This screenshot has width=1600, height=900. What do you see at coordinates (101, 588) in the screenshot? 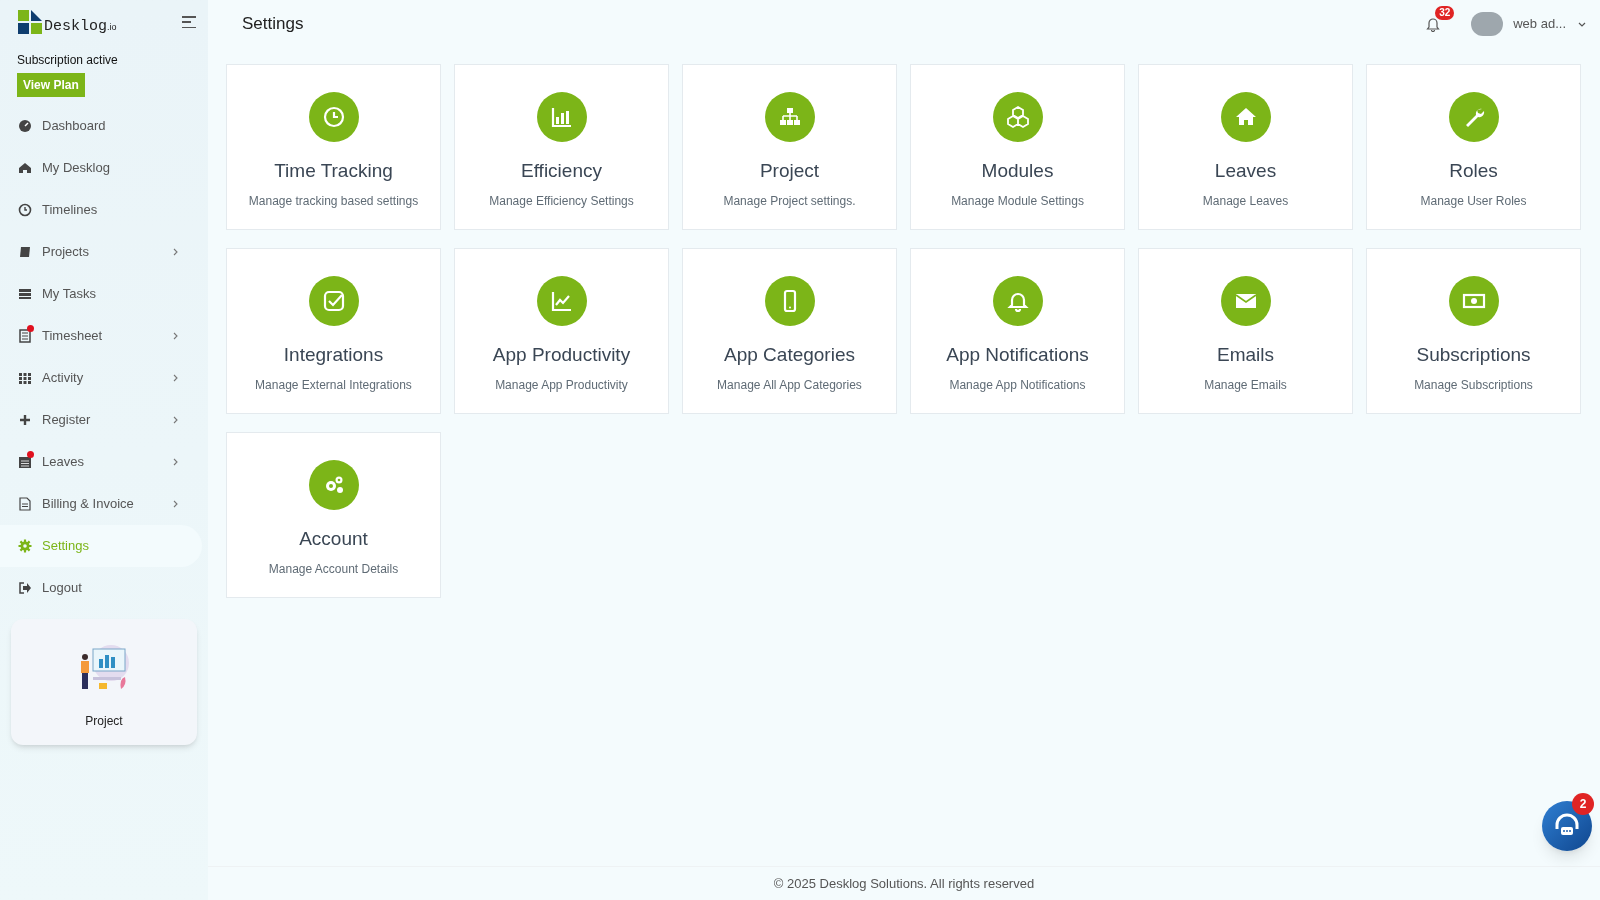
I see `sidebar-item: Logout` at bounding box center [101, 588].